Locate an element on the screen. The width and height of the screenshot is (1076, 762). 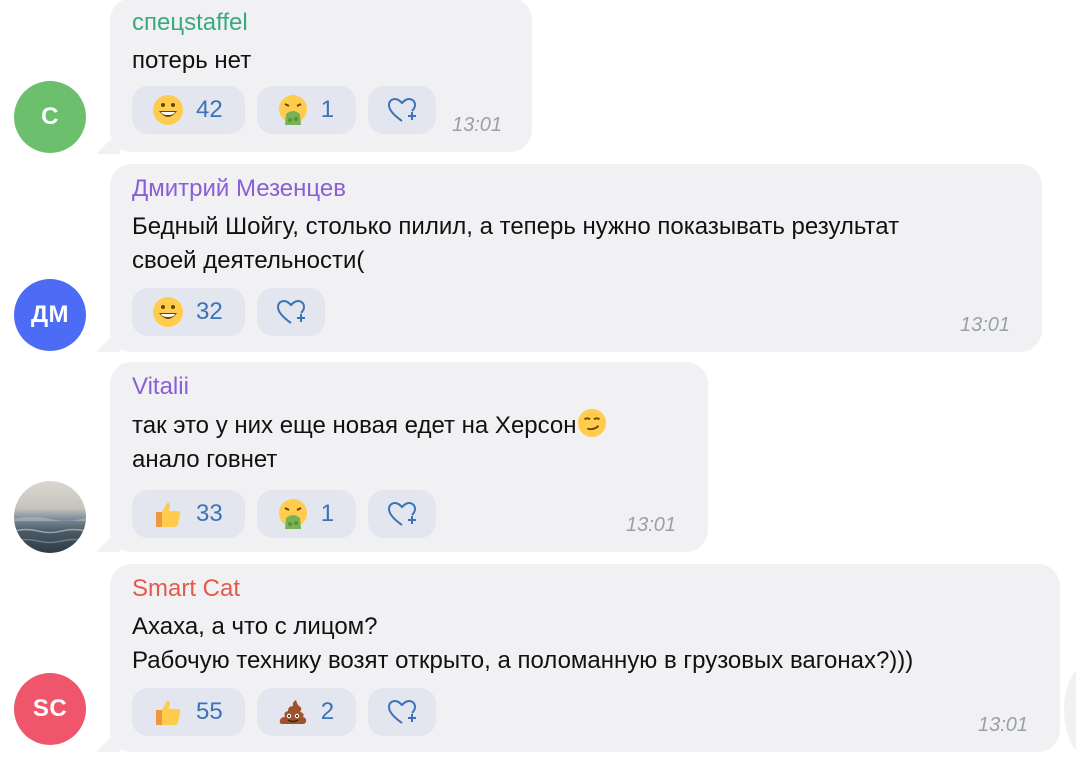
message-text: потерь нет is located at coordinates (192, 60).